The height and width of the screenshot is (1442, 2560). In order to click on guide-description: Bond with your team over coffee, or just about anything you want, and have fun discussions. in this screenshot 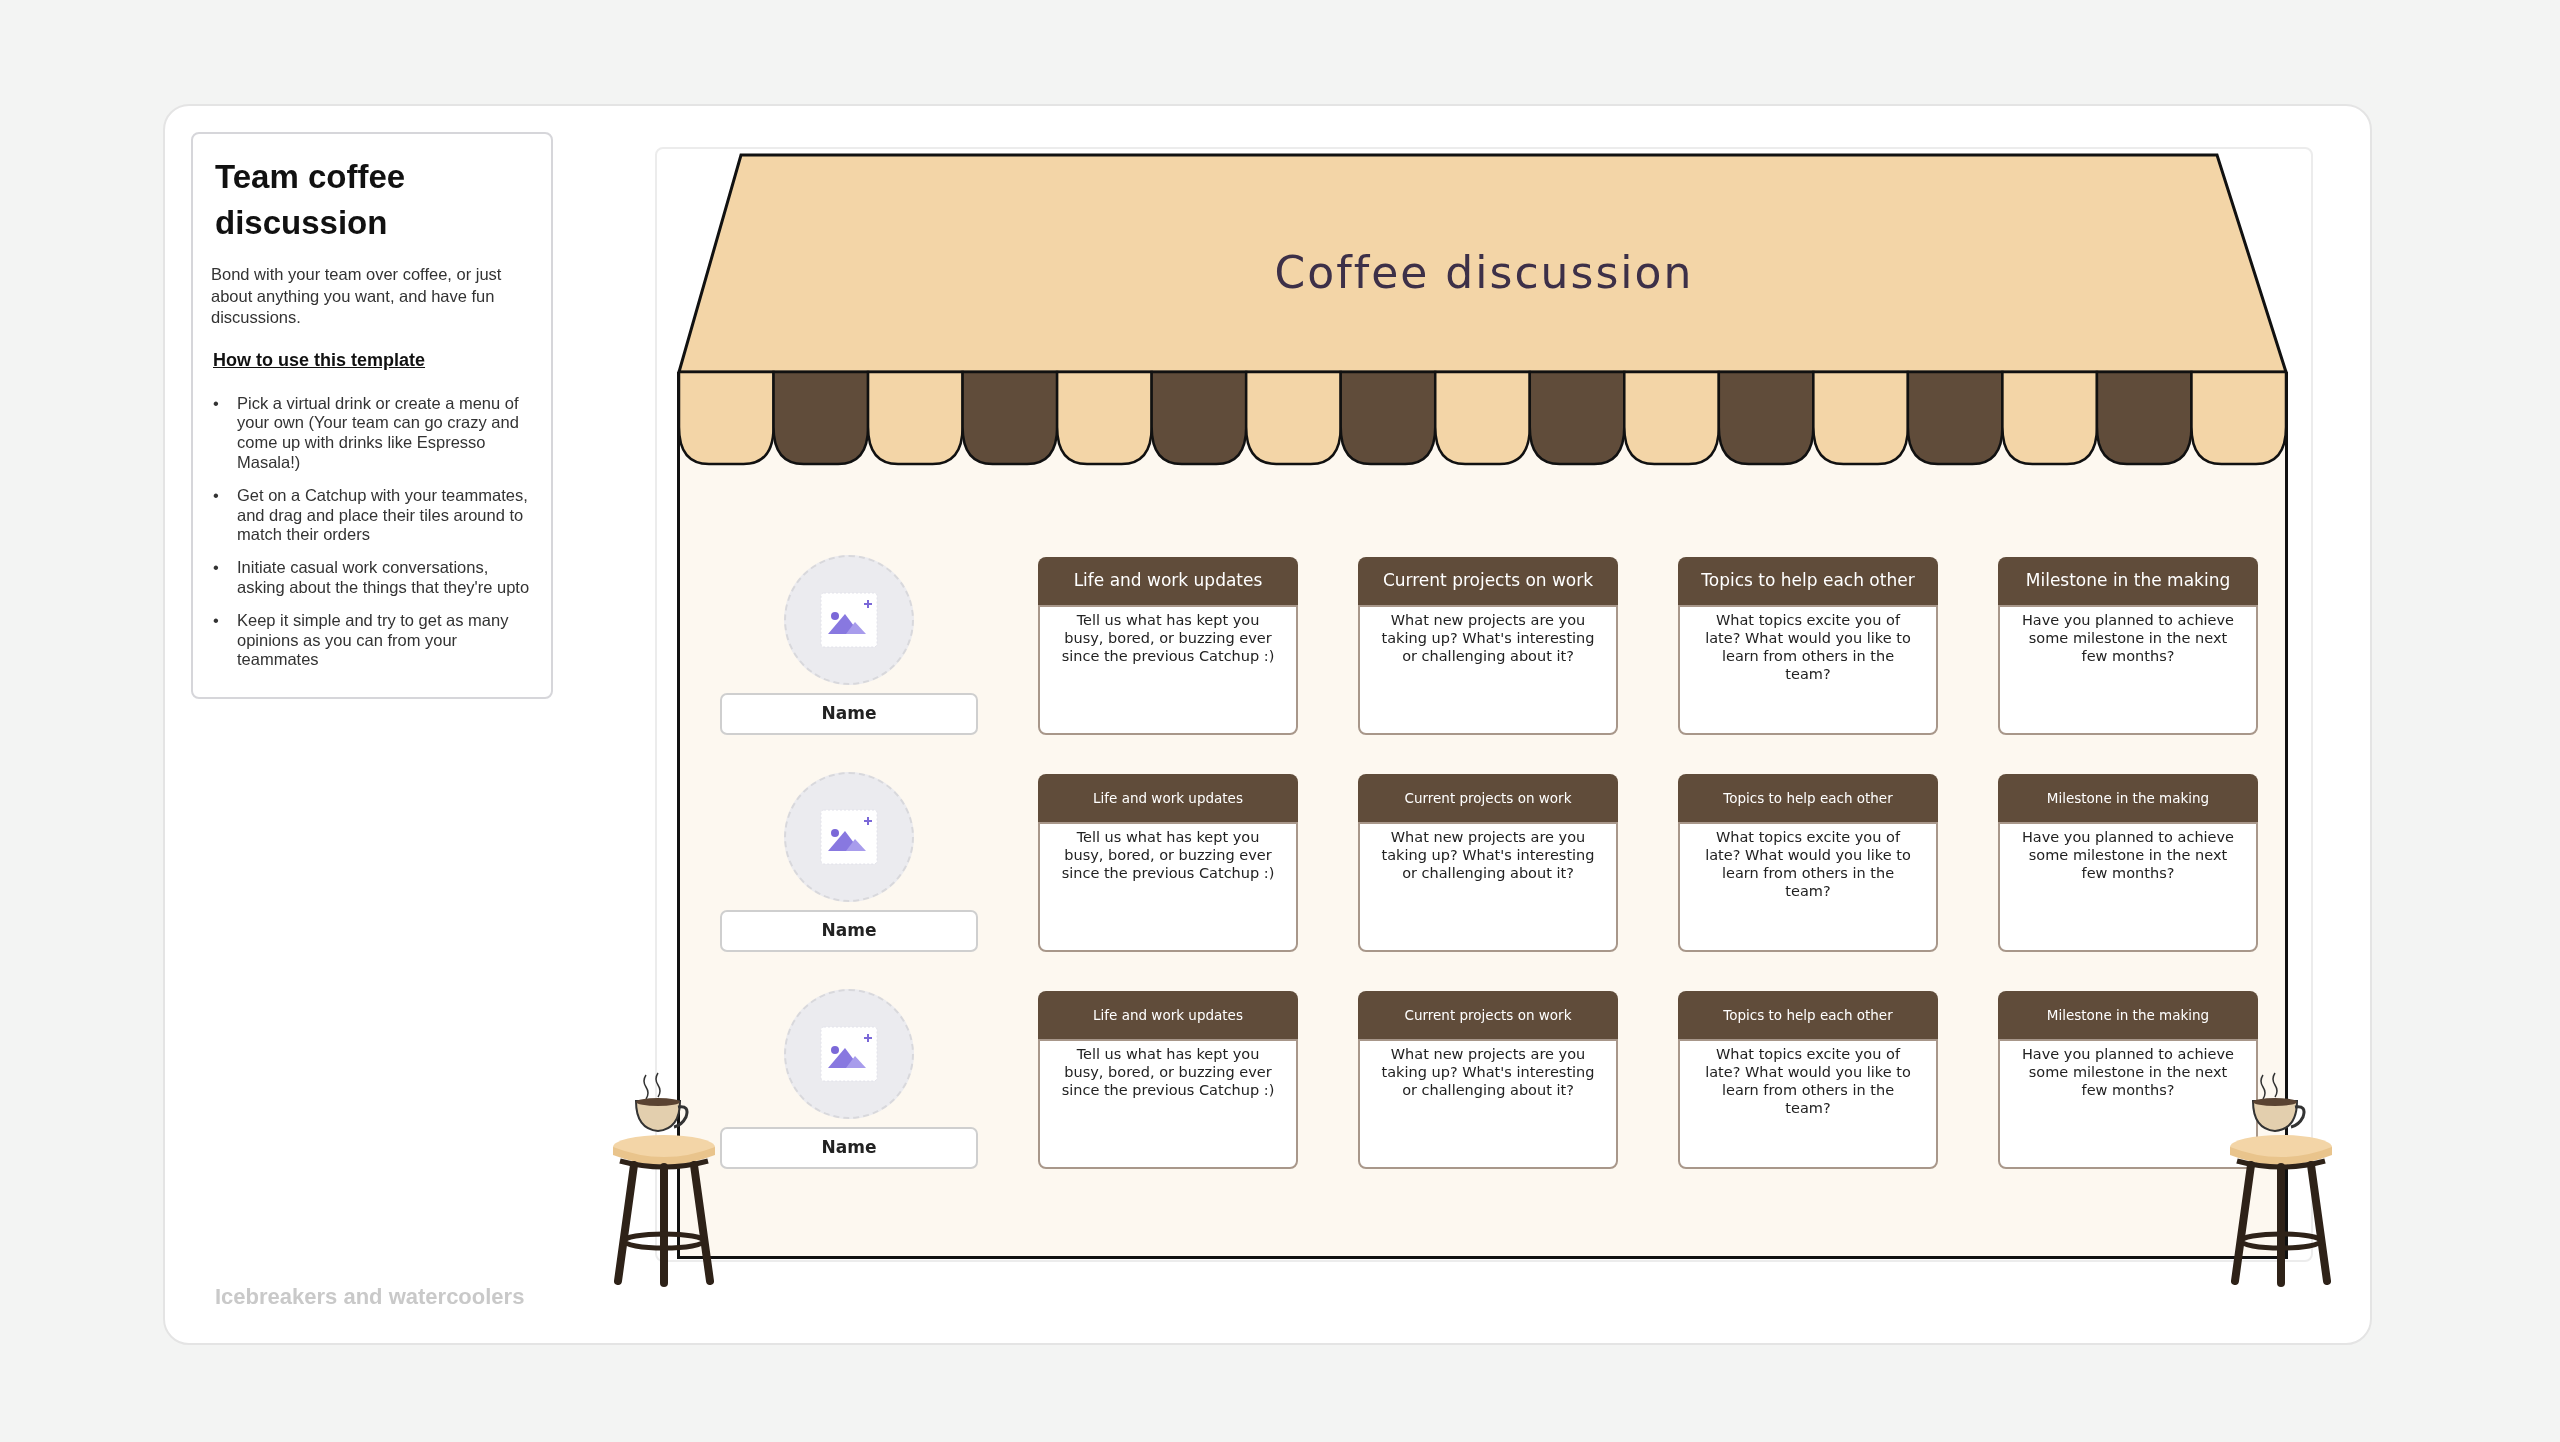, I will do `click(357, 296)`.